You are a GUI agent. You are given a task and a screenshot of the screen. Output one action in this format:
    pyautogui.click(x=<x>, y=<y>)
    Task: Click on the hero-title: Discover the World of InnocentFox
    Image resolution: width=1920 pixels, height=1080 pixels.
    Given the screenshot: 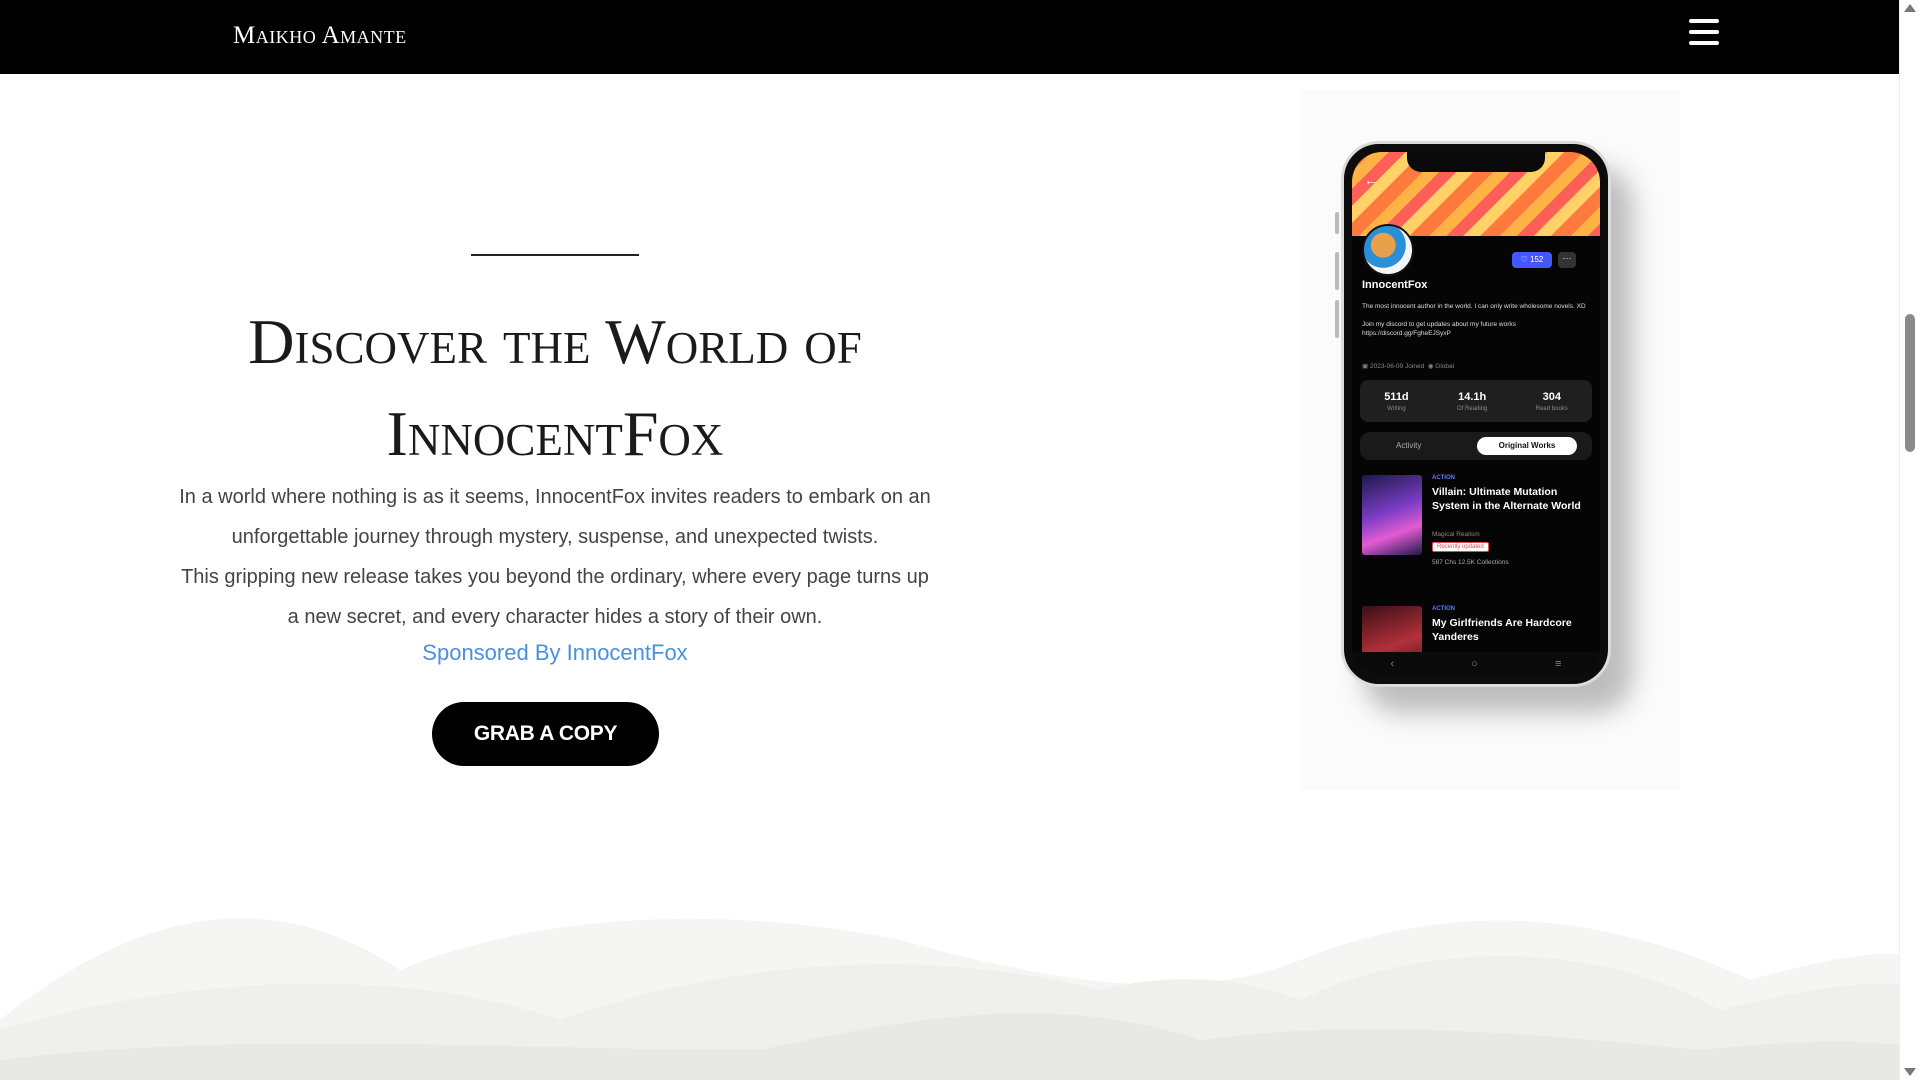 What is the action you would take?
    pyautogui.click(x=555, y=388)
    